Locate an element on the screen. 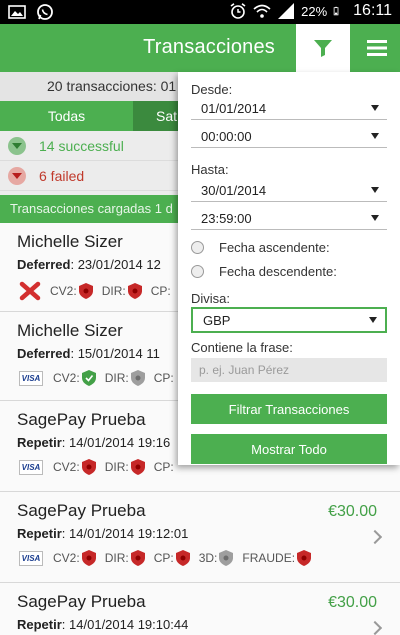  battery-percent: 22% is located at coordinates (314, 11).